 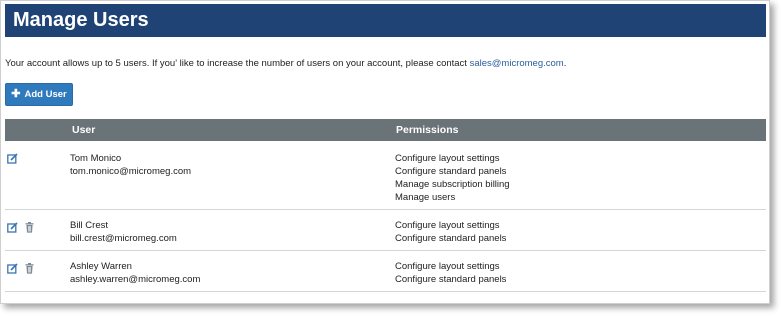 I want to click on user-name: Tom Monico, so click(x=96, y=158).